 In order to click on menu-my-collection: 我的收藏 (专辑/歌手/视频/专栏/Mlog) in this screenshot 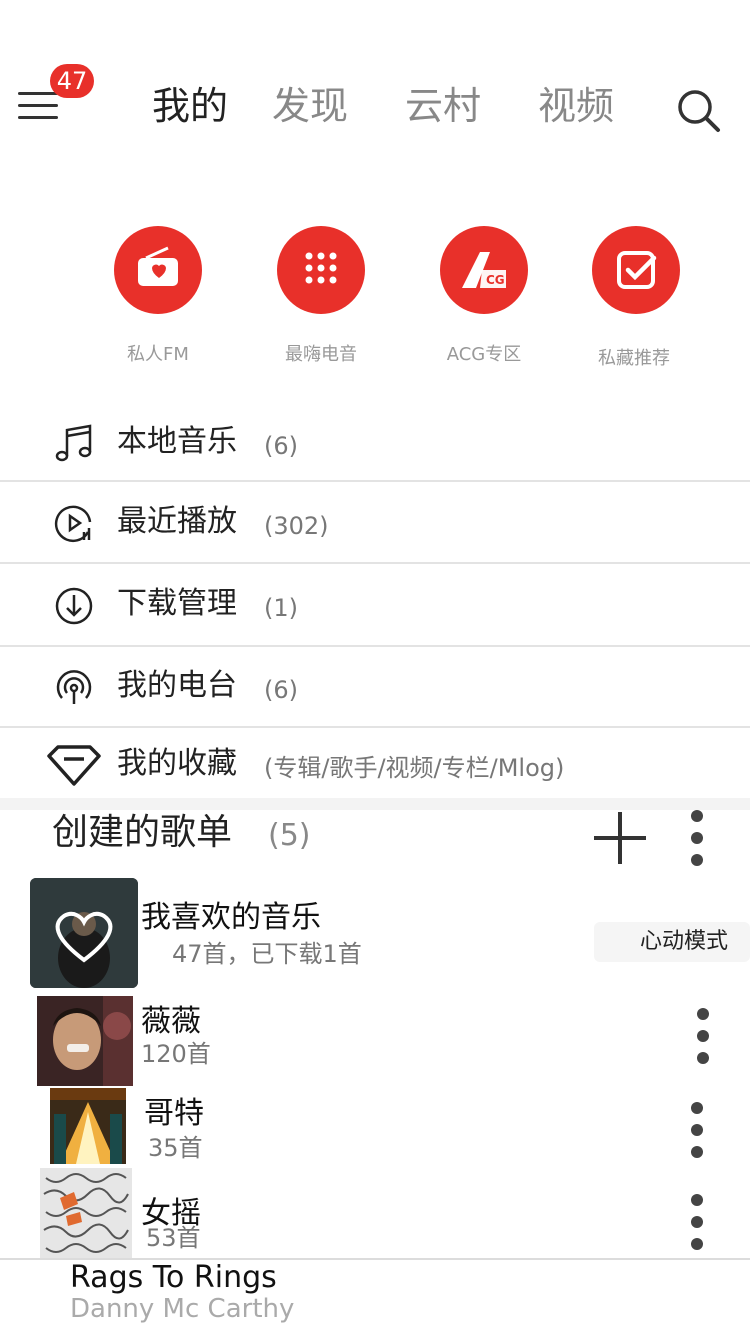, I will do `click(375, 764)`.